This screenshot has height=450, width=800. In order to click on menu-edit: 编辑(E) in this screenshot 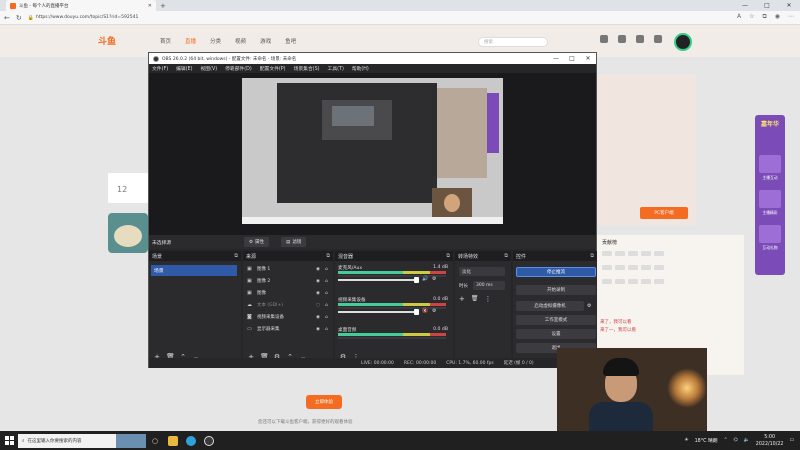, I will do `click(184, 68)`.